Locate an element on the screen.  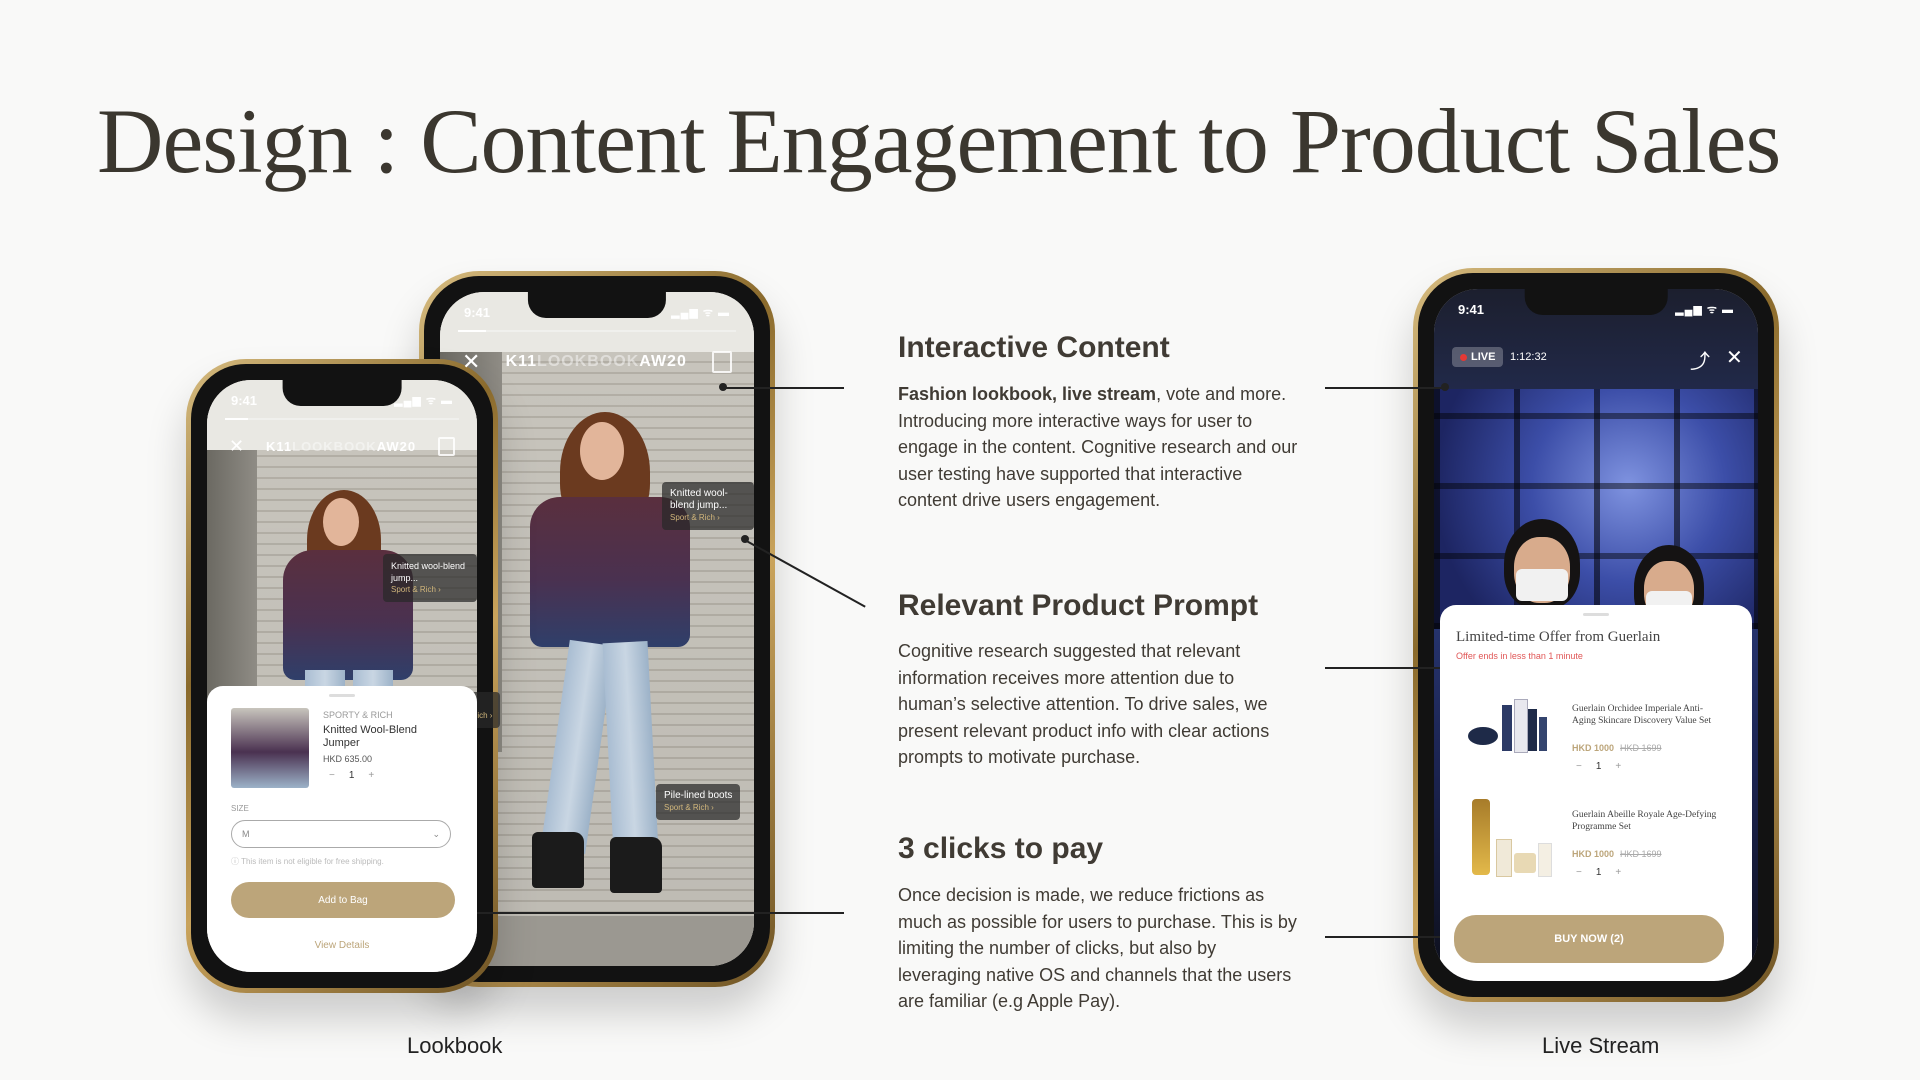
product-image-orchidee is located at coordinates (1513, 727).